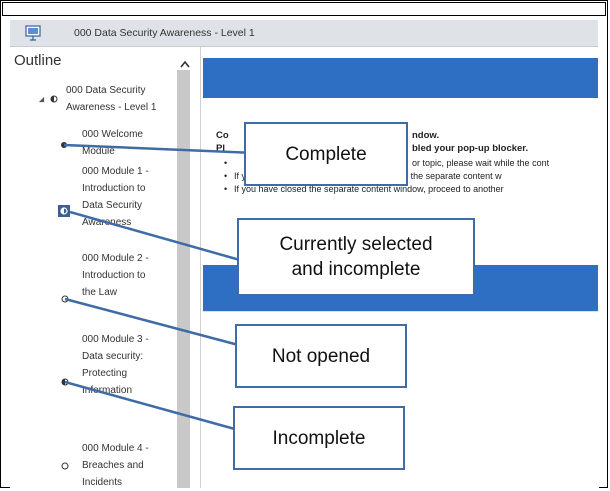  Describe the element at coordinates (38, 60) in the screenshot. I see `outline-header: Outline` at that location.